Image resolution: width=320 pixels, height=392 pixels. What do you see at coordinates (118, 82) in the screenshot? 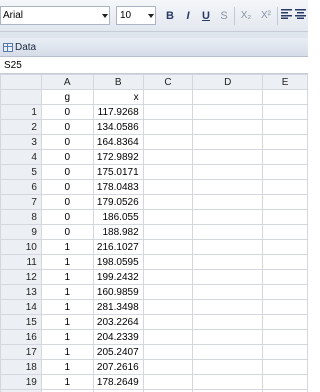
I see `column-header-b: B` at bounding box center [118, 82].